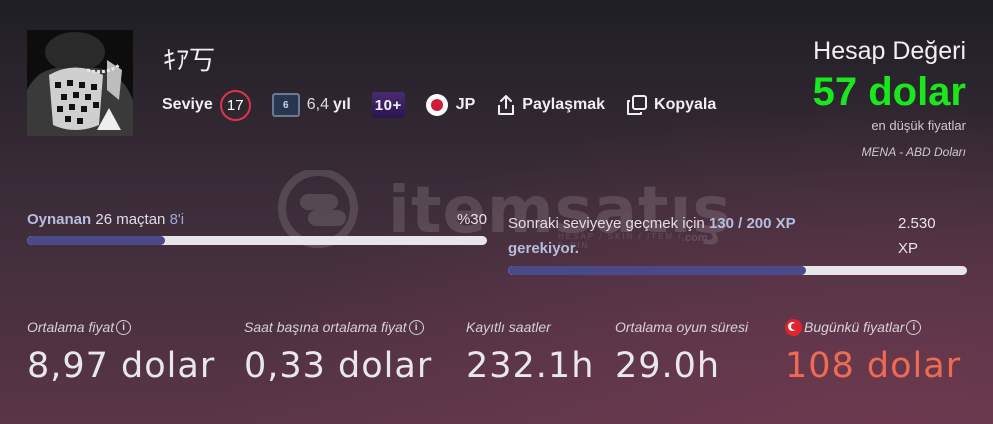 The height and width of the screenshot is (424, 993). Describe the element at coordinates (913, 152) in the screenshot. I see `account-value-currency: MENA - ABD Doları` at that location.